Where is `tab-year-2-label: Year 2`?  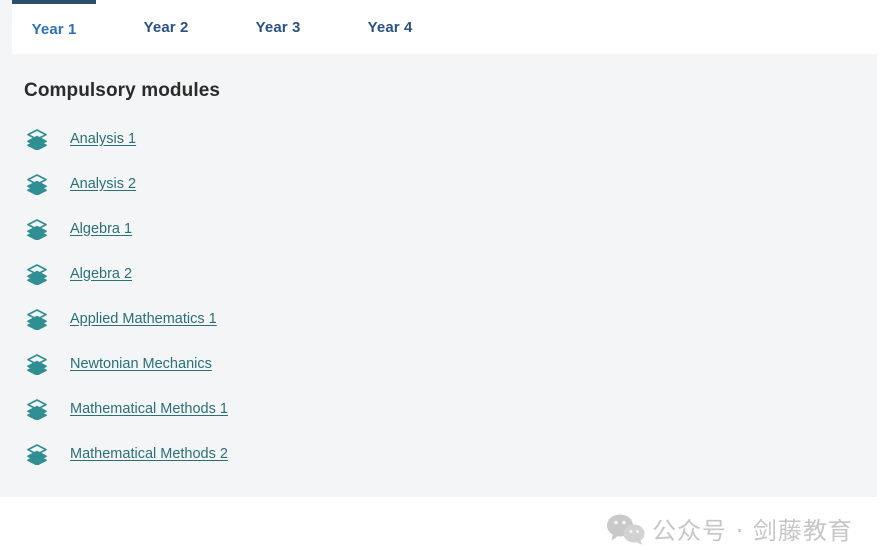 tab-year-2-label: Year 2 is located at coordinates (166, 27).